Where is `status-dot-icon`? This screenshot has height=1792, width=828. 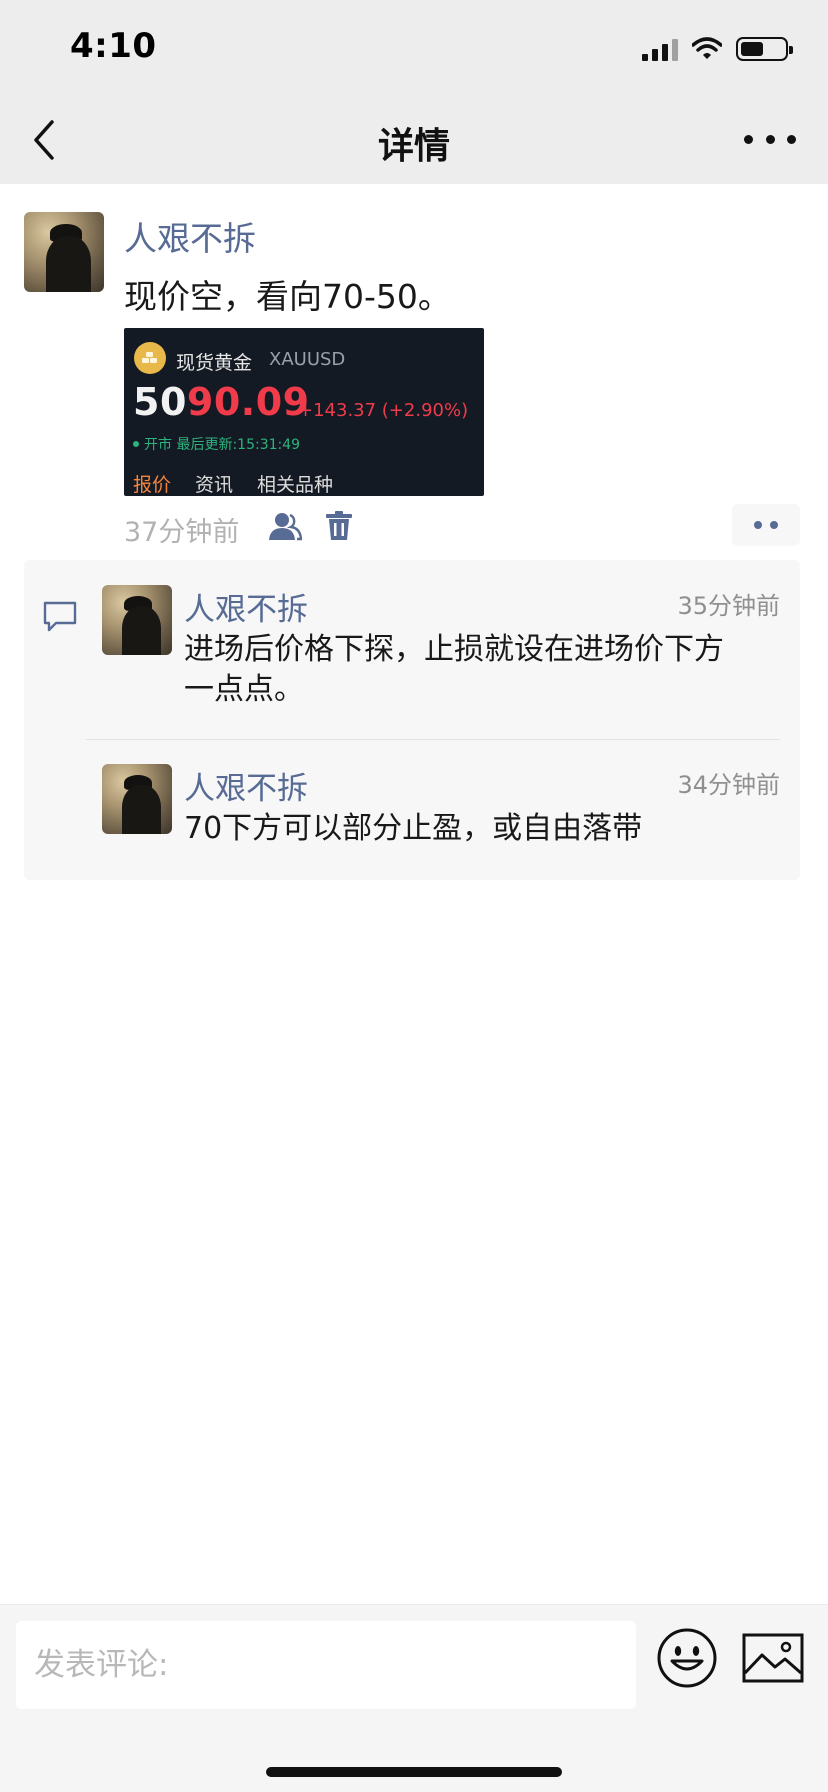 status-dot-icon is located at coordinates (136, 444).